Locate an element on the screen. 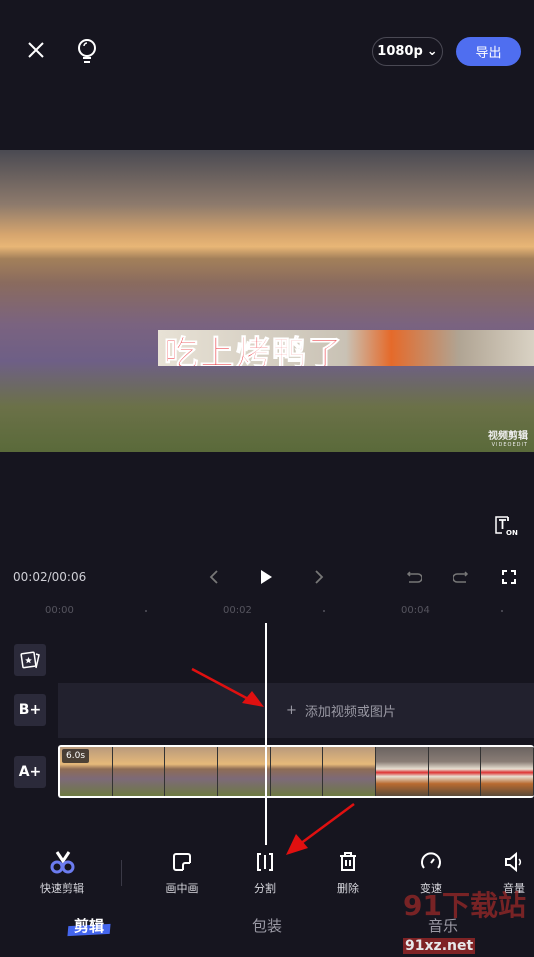 This screenshot has width=534, height=957. toolbar-divider is located at coordinates (121, 873).